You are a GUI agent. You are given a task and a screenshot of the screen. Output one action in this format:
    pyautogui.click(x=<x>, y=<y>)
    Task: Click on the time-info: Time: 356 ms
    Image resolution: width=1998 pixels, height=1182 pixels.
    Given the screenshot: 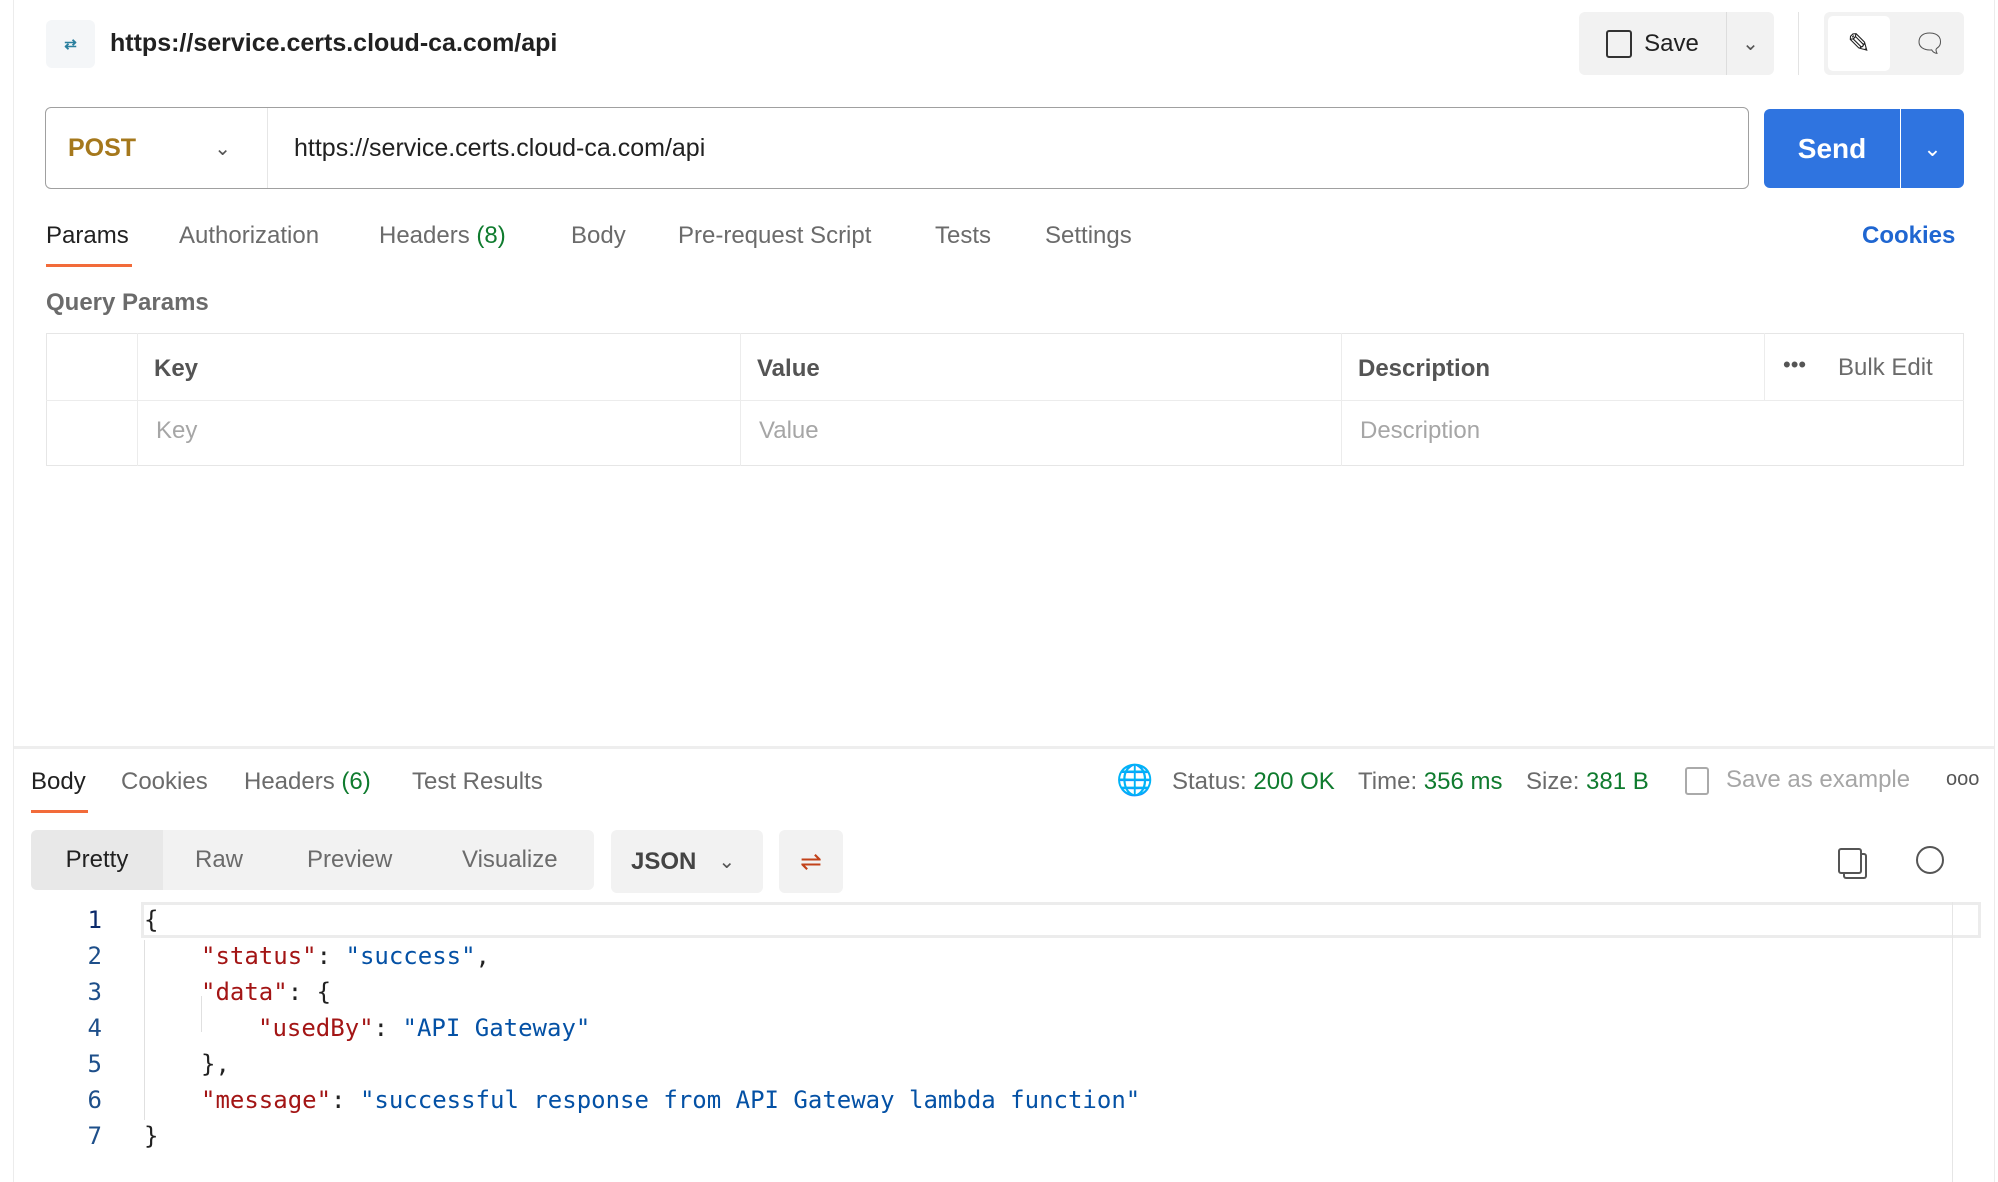 What is the action you would take?
    pyautogui.click(x=1430, y=781)
    